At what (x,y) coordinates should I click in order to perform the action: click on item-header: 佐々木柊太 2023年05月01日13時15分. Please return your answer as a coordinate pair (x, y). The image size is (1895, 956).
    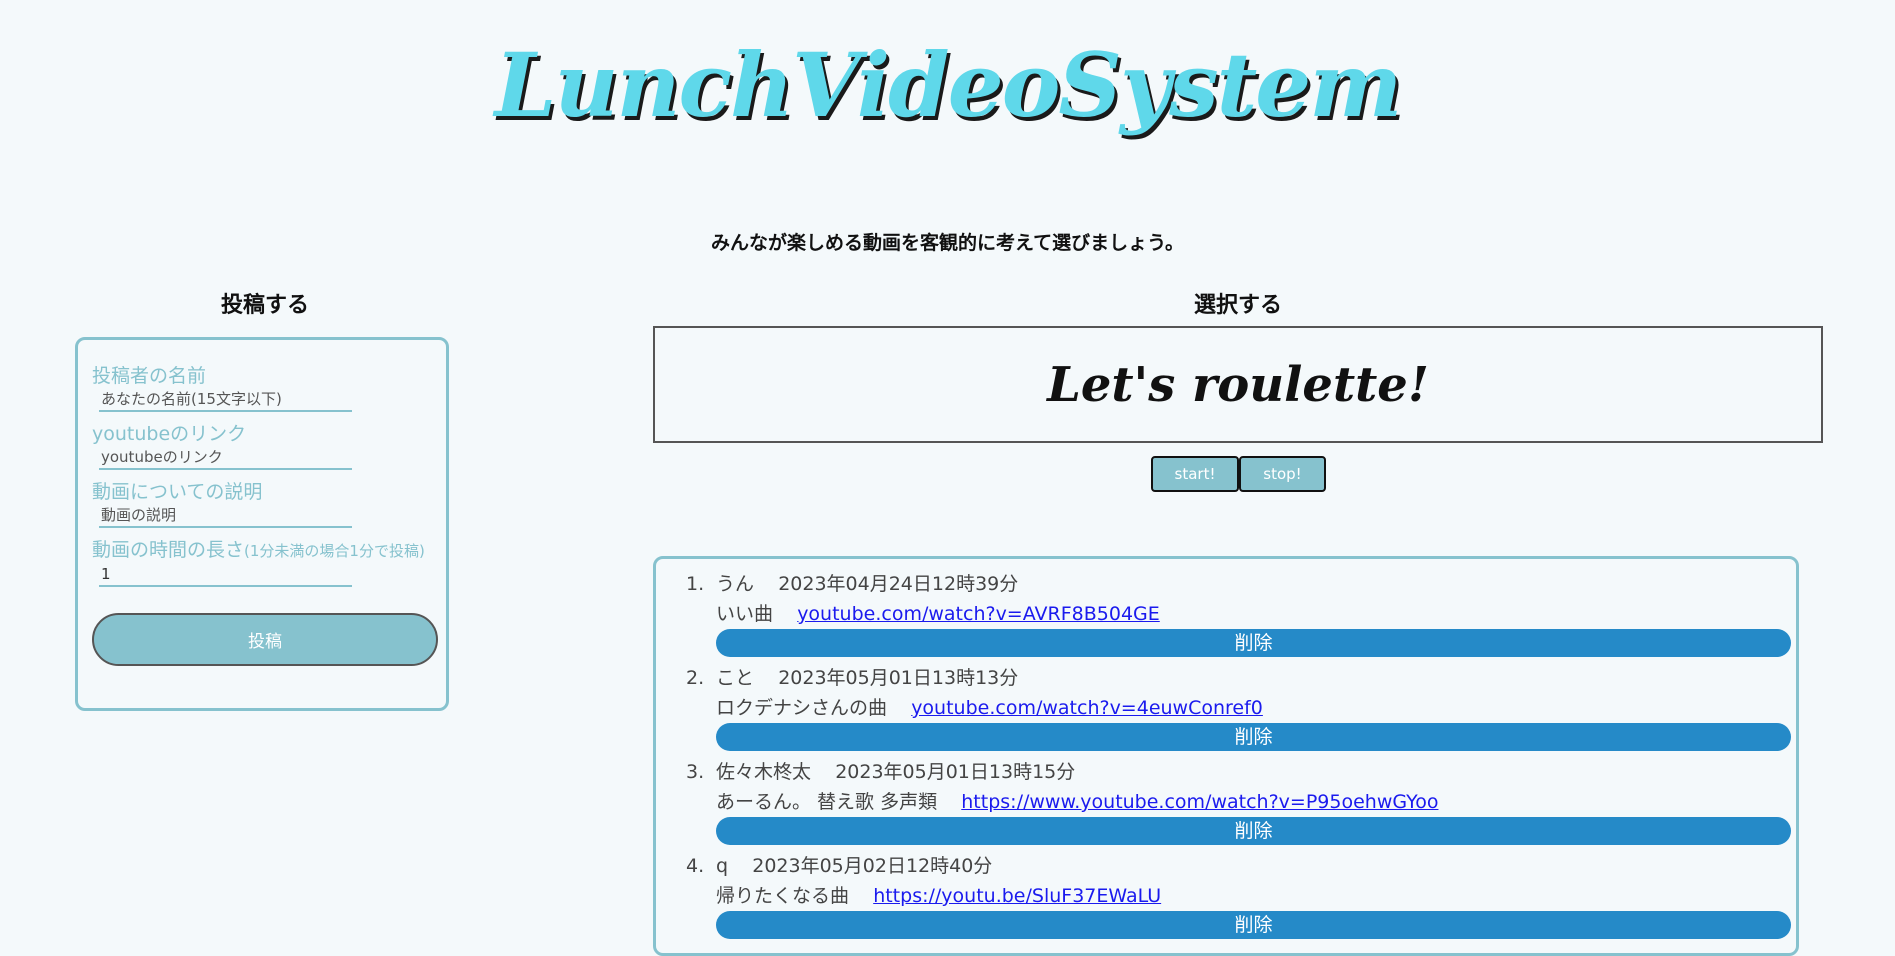
    Looking at the image, I should click on (1242, 772).